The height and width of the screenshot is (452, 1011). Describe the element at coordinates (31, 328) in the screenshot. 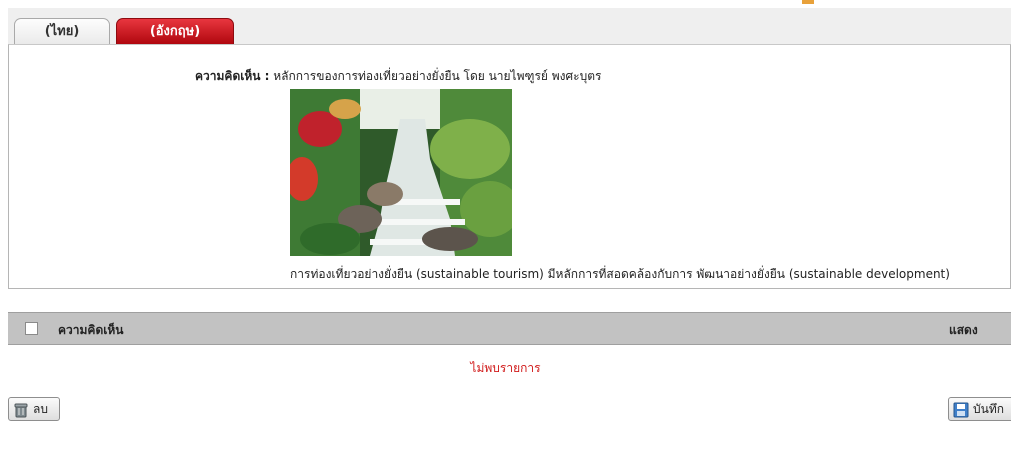

I see `select-all-checkbox` at that location.